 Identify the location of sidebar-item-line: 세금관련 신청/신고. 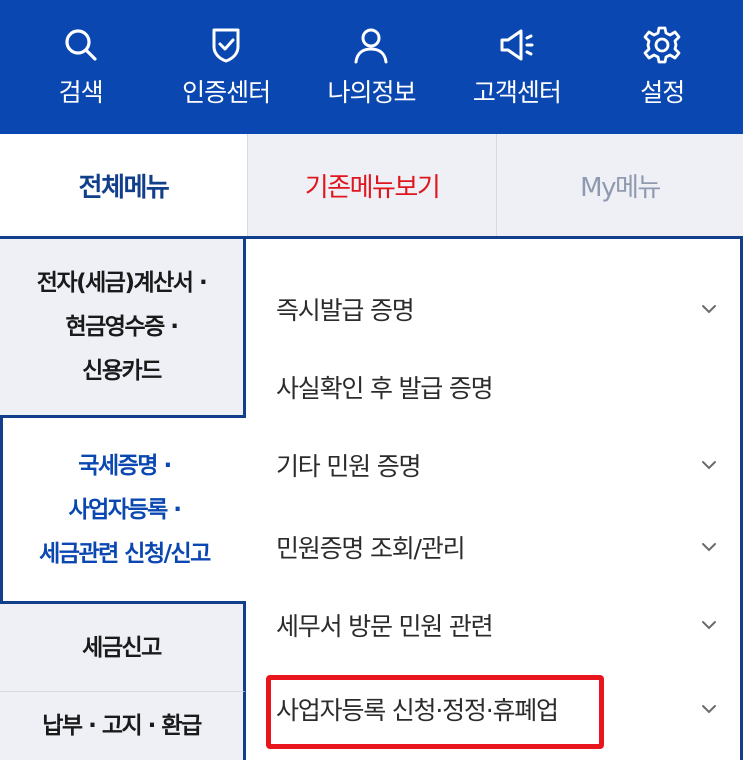
(125, 553).